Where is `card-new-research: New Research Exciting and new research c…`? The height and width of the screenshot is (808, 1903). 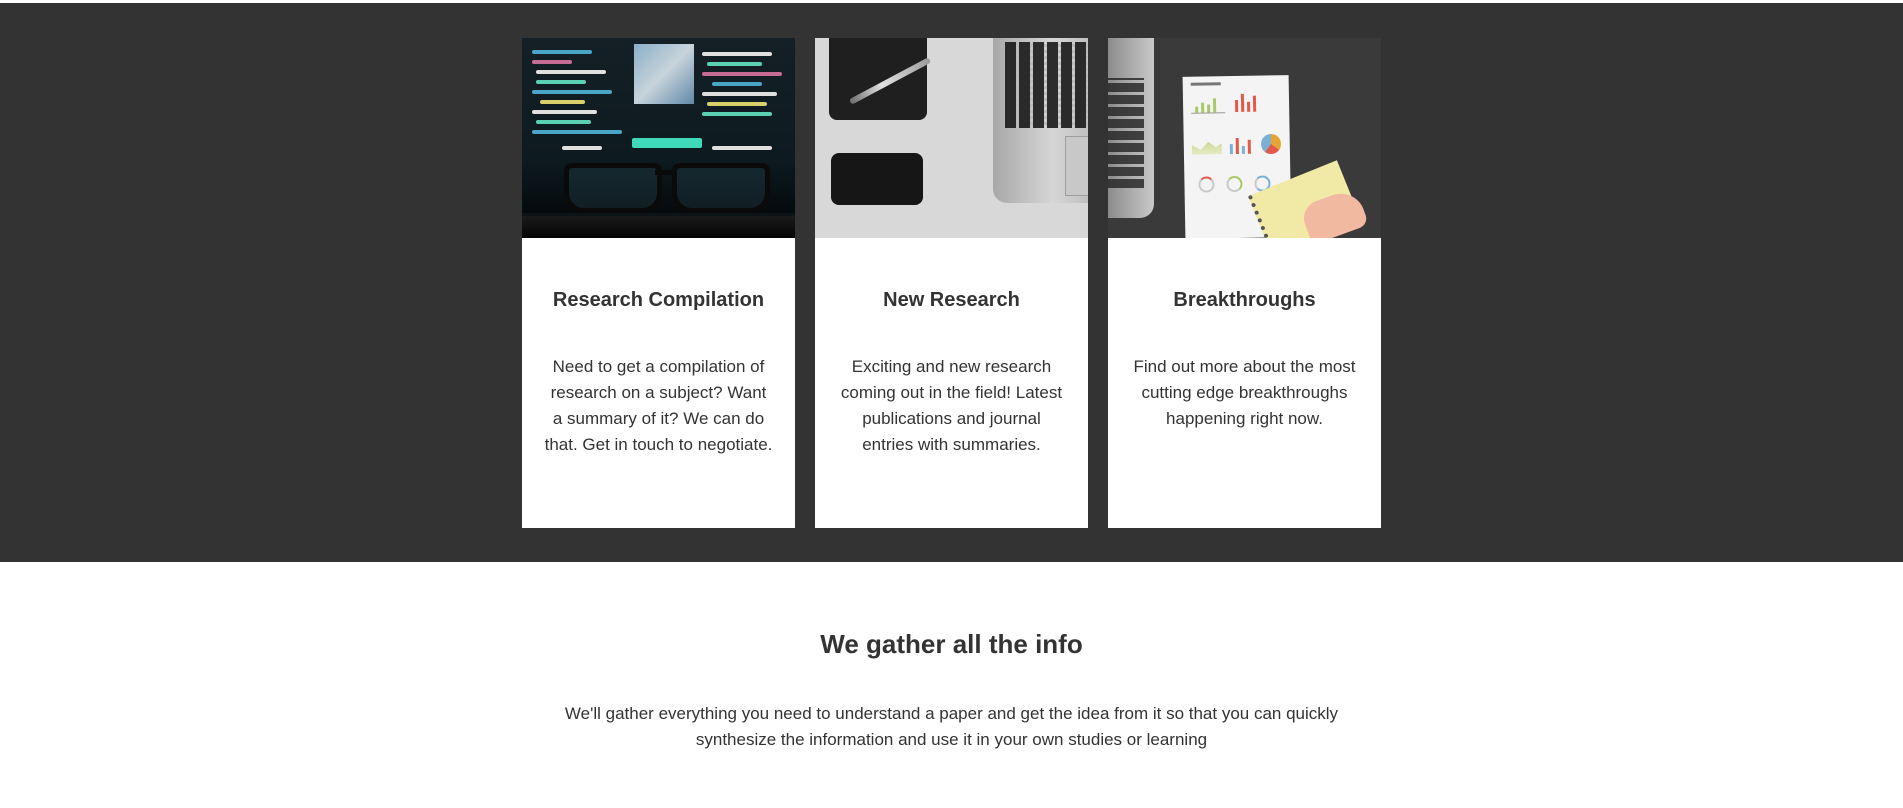
card-new-research: New Research Exciting and new research c… is located at coordinates (951, 283).